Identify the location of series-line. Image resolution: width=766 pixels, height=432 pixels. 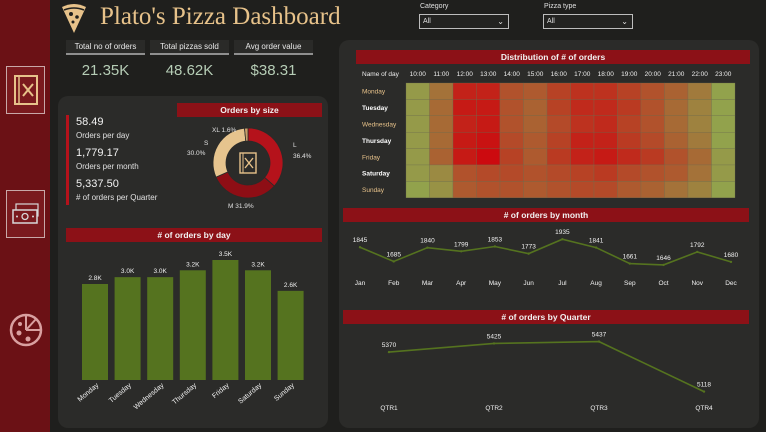
(546, 366).